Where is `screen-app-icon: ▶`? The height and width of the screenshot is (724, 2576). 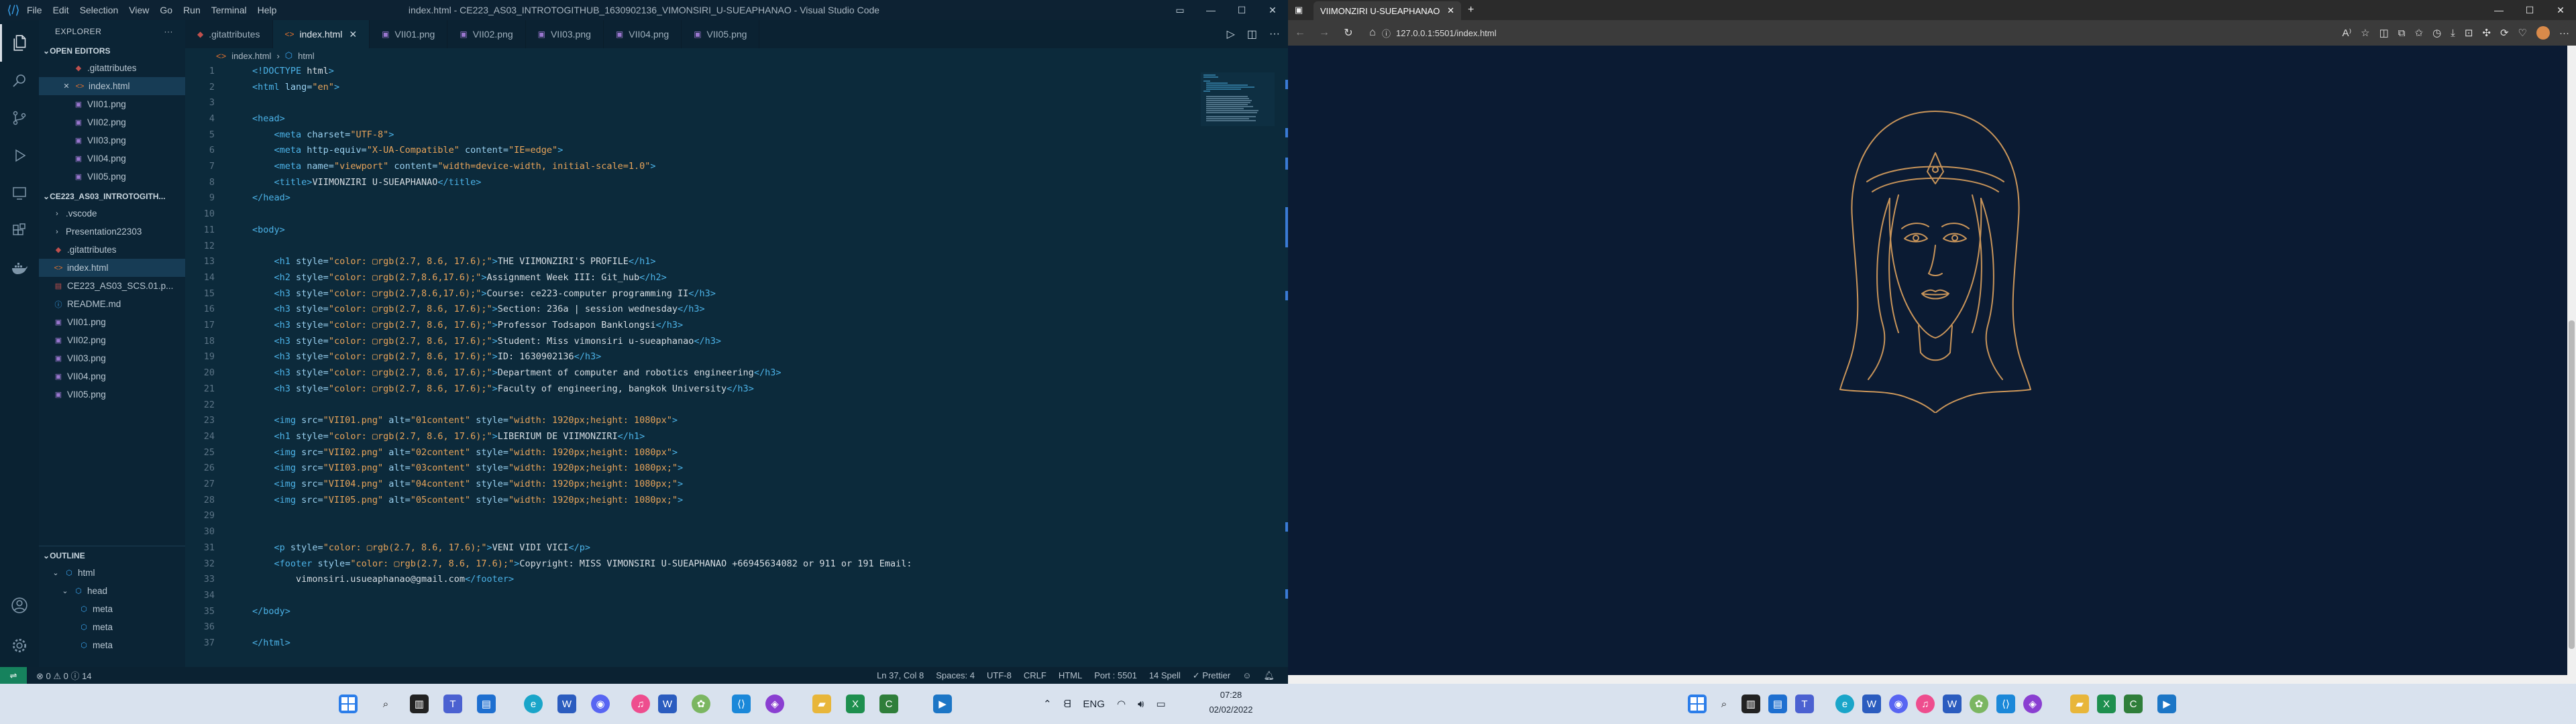
screen-app-icon: ▶ is located at coordinates (942, 704).